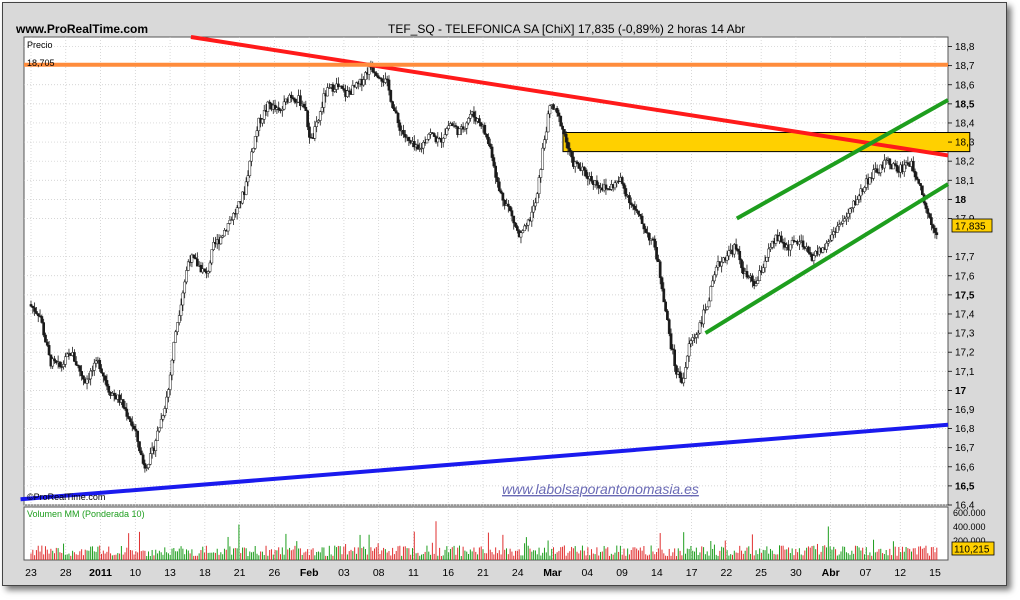 The width and height of the screenshot is (1020, 600). What do you see at coordinates (831, 573) in the screenshot?
I see `x-tick-label: Abr` at bounding box center [831, 573].